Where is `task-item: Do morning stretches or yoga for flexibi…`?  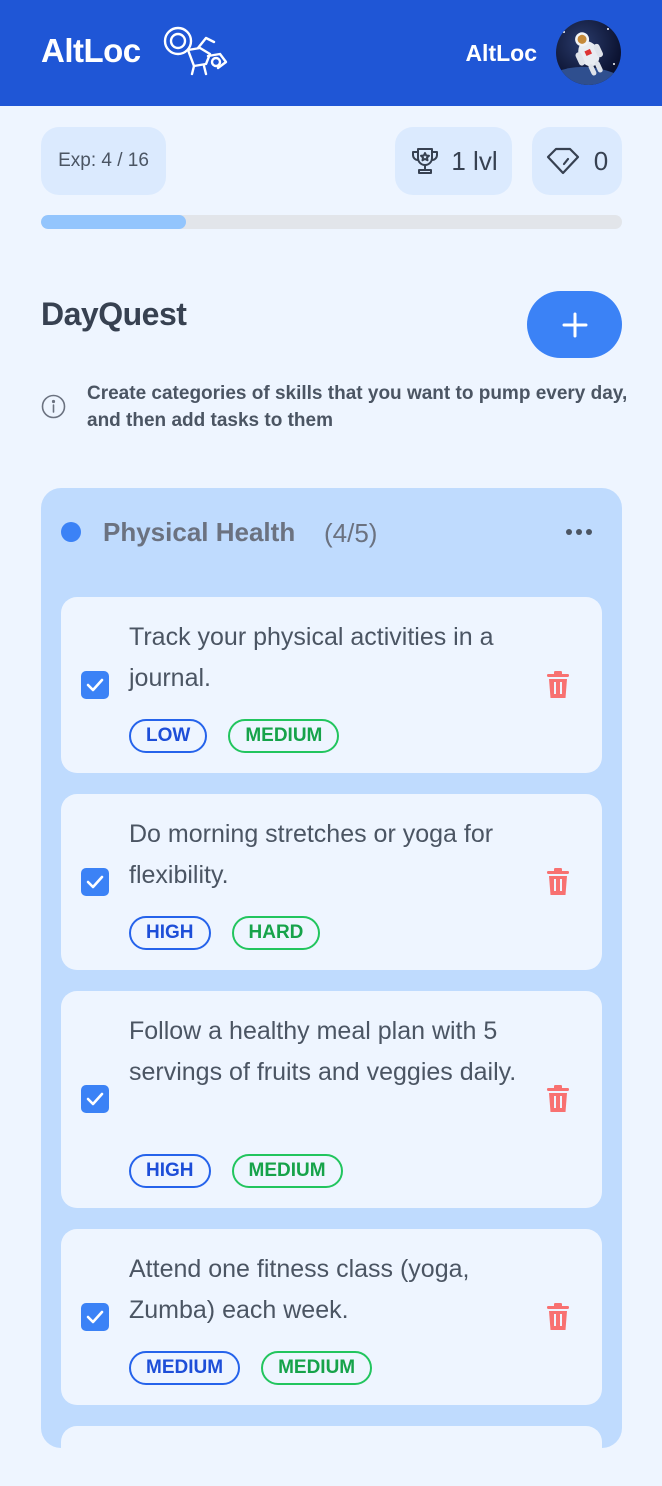
task-item: Do morning stretches or yoga for flexibi… is located at coordinates (331, 882).